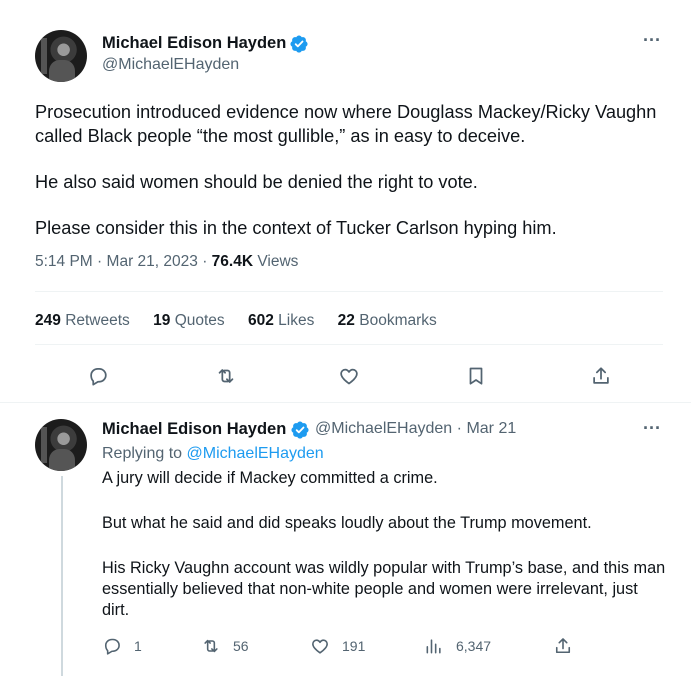  What do you see at coordinates (232, 261) in the screenshot?
I see `views-count: 76.4K` at bounding box center [232, 261].